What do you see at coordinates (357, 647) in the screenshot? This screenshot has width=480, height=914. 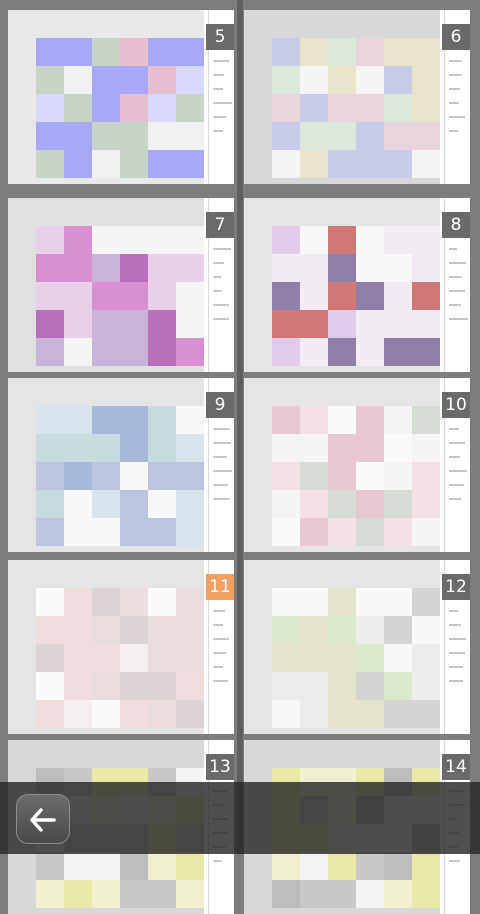 I see `page-thumbnail: 12` at bounding box center [357, 647].